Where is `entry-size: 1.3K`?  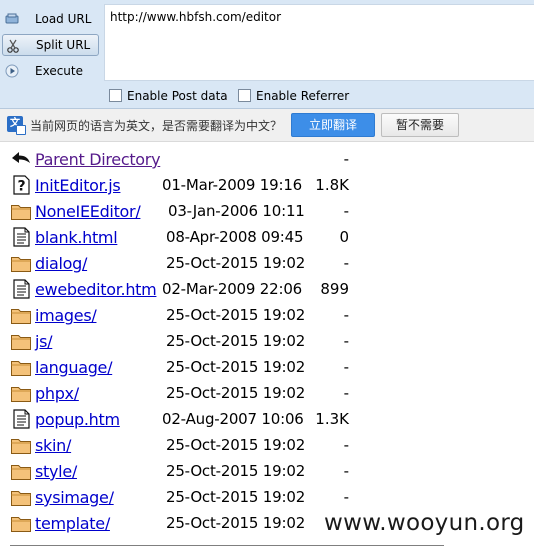
entry-size: 1.3K is located at coordinates (332, 419).